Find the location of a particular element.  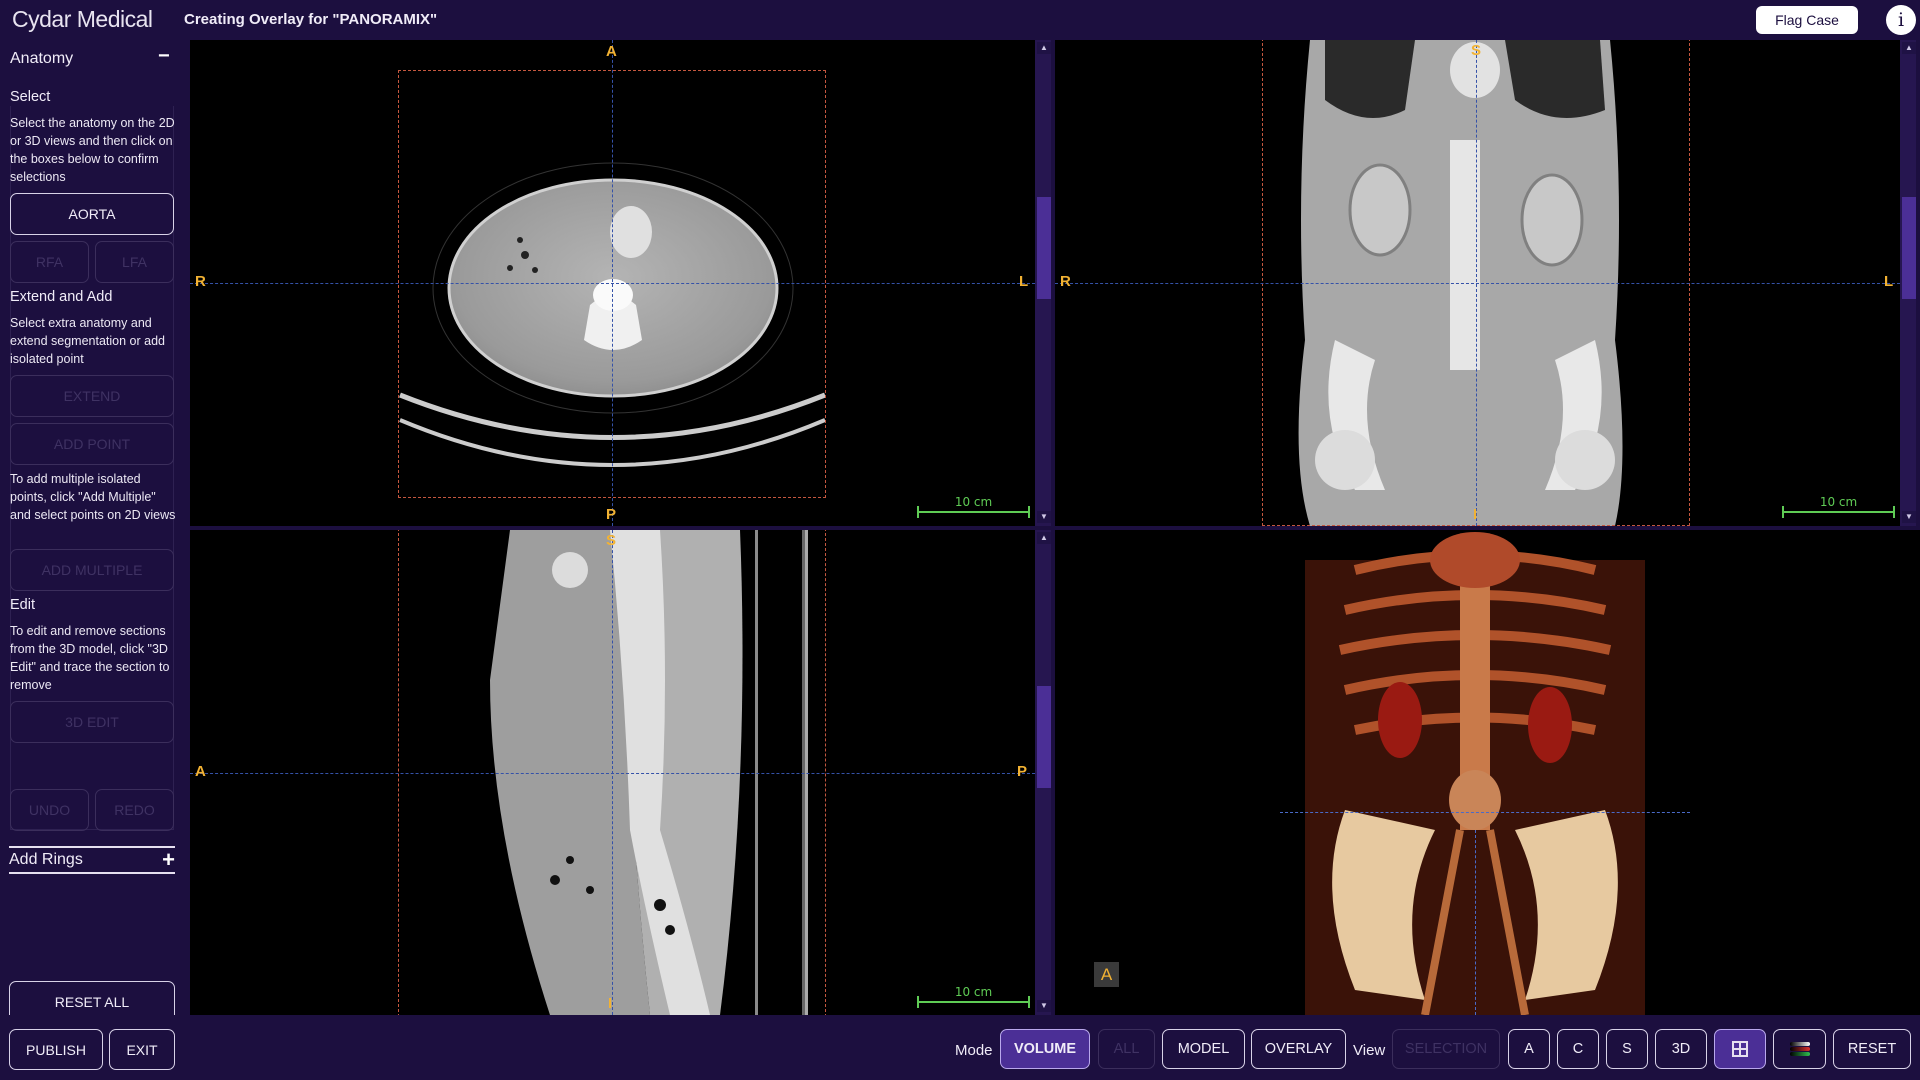

view-axial-button: A is located at coordinates (1529, 1049).